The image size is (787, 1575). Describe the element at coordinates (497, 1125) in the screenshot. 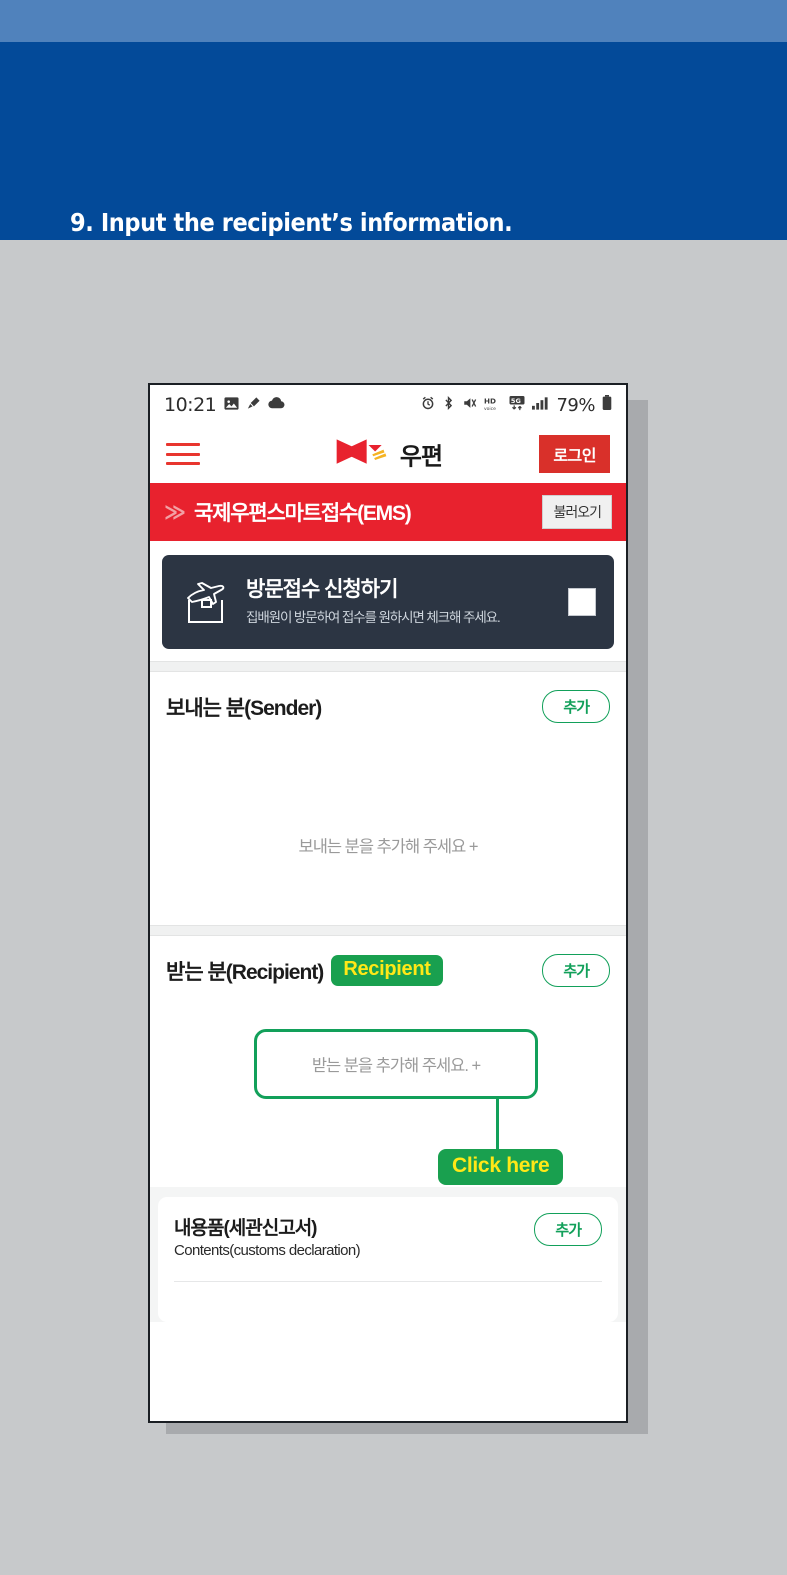

I see `callout-connector-line` at that location.